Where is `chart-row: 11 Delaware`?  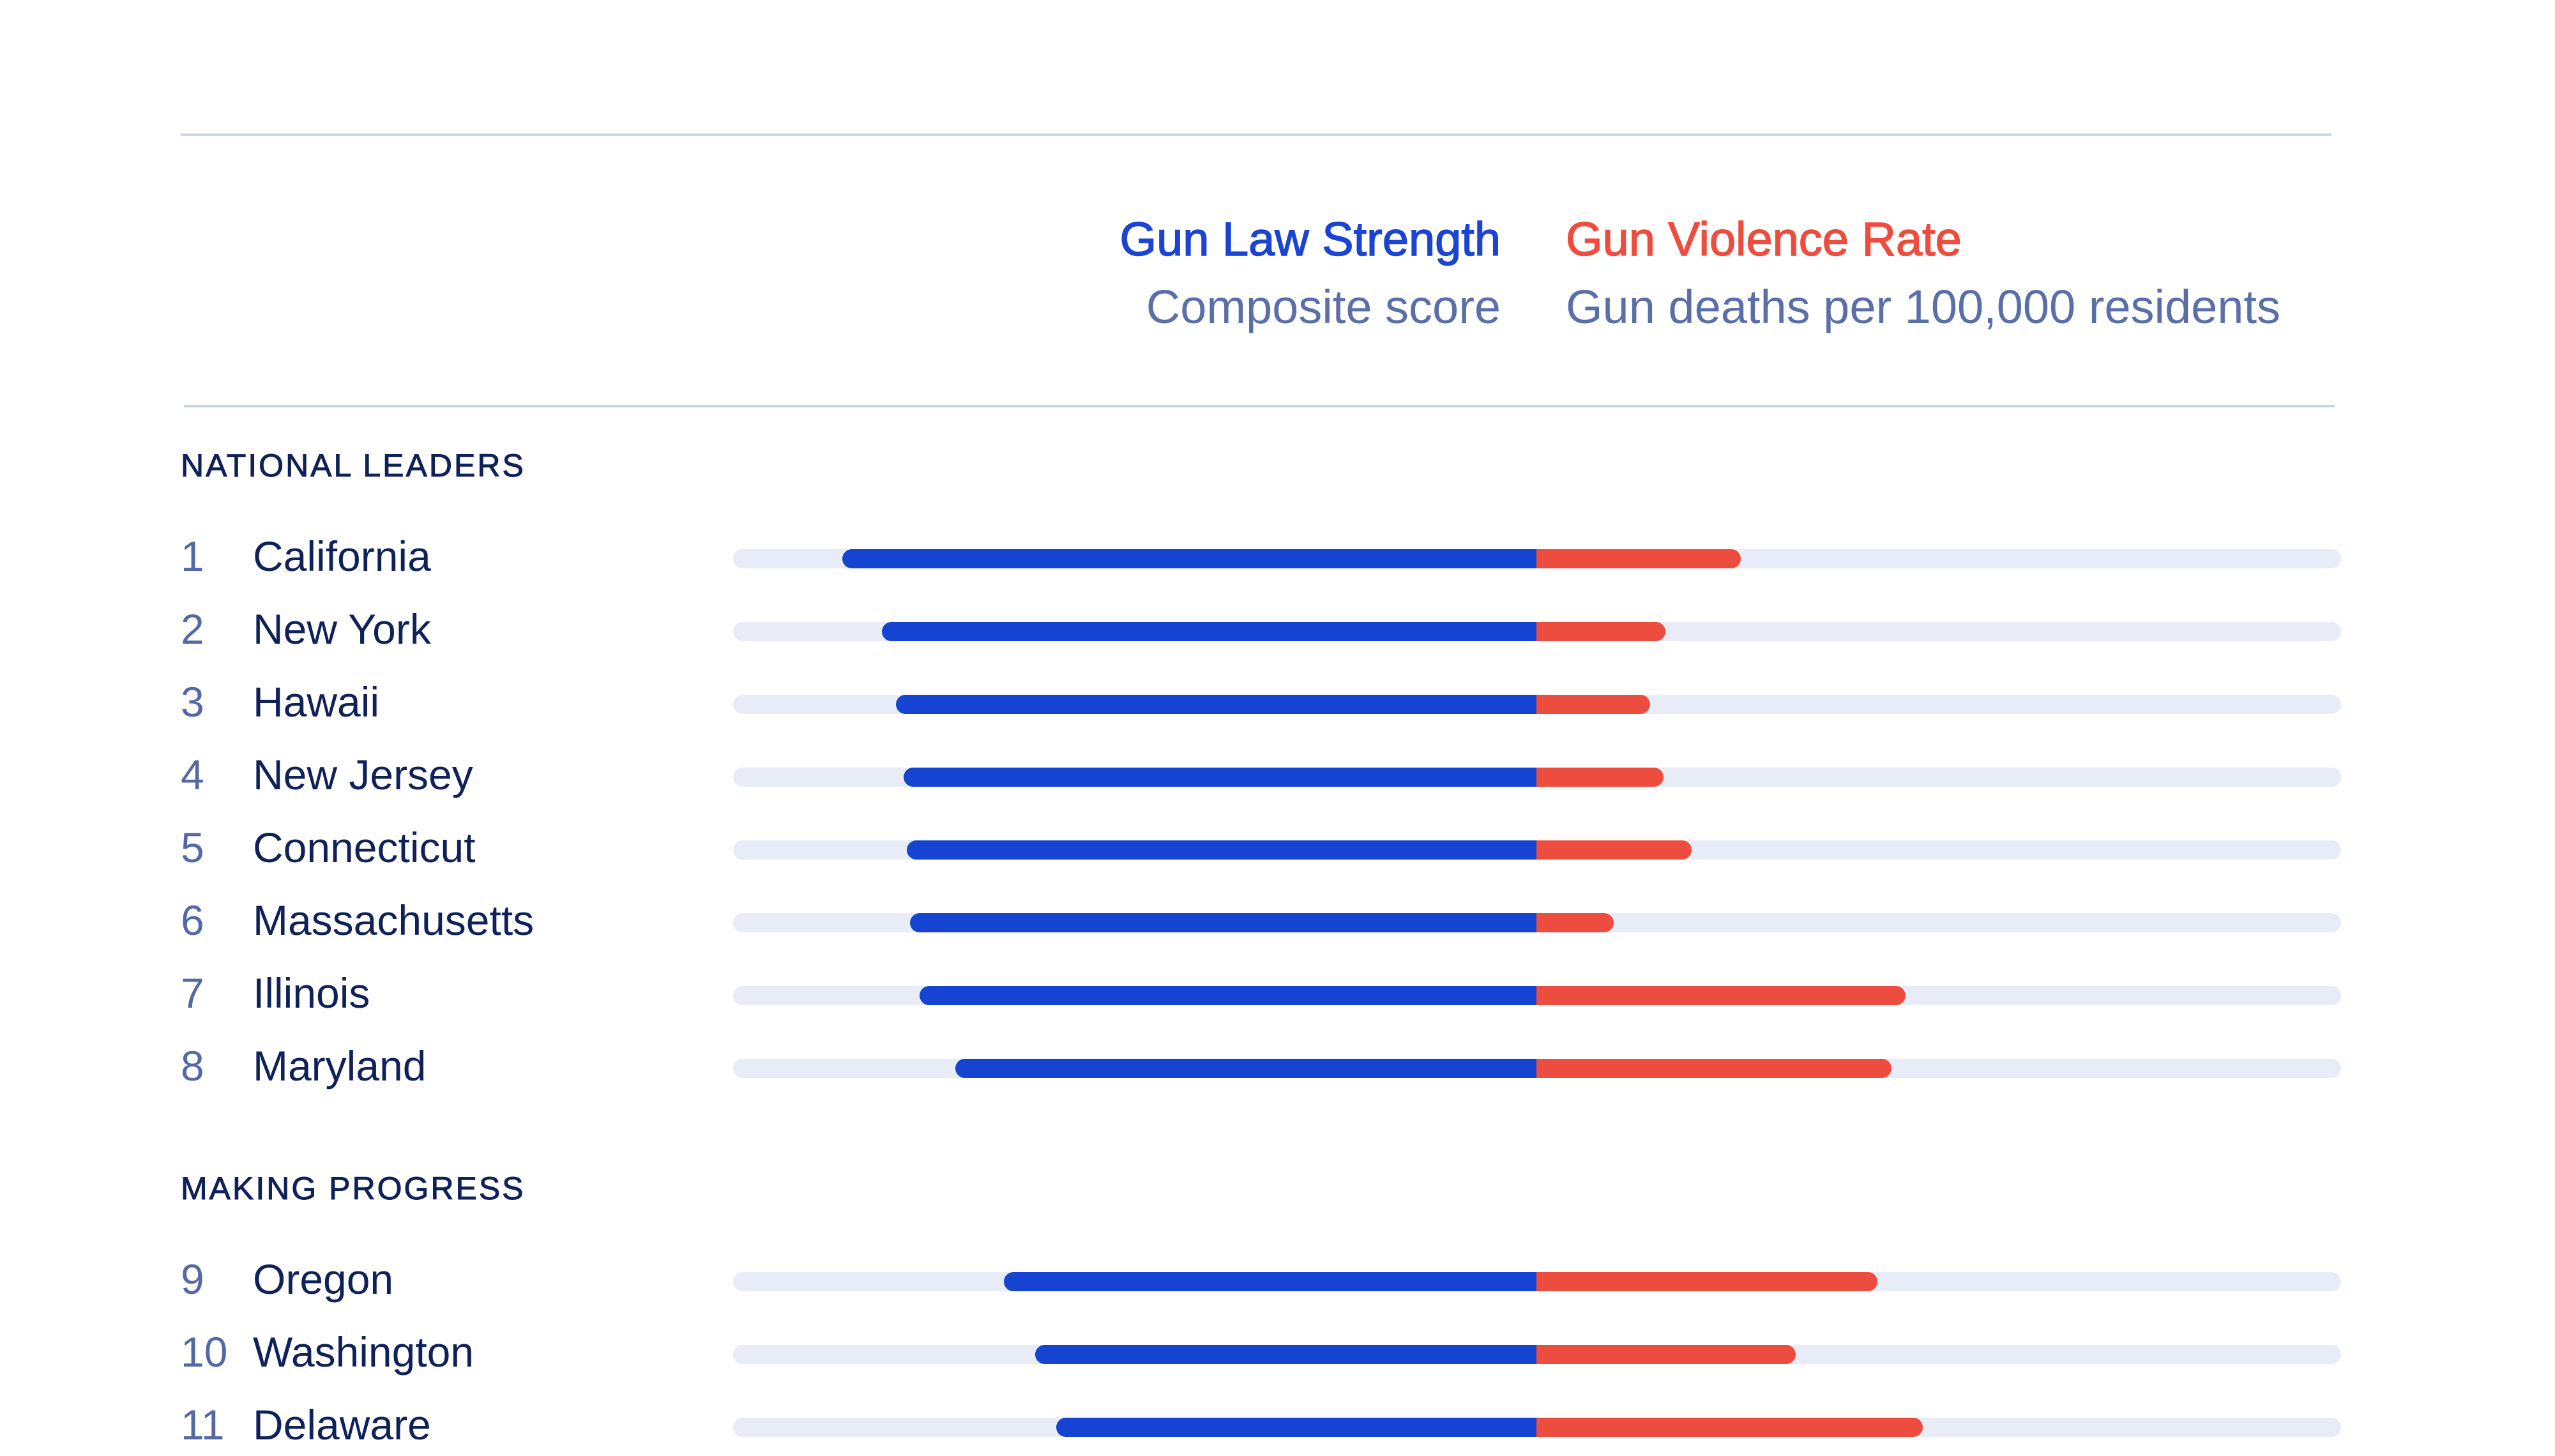 chart-row: 11 Delaware is located at coordinates (1277, 1424).